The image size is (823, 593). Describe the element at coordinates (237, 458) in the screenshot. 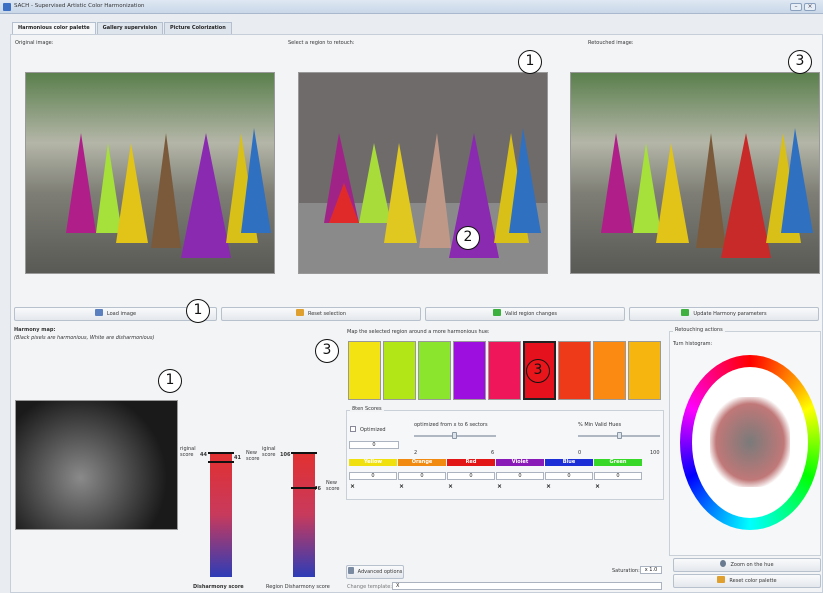

I see `chart1-new-value: 41` at that location.